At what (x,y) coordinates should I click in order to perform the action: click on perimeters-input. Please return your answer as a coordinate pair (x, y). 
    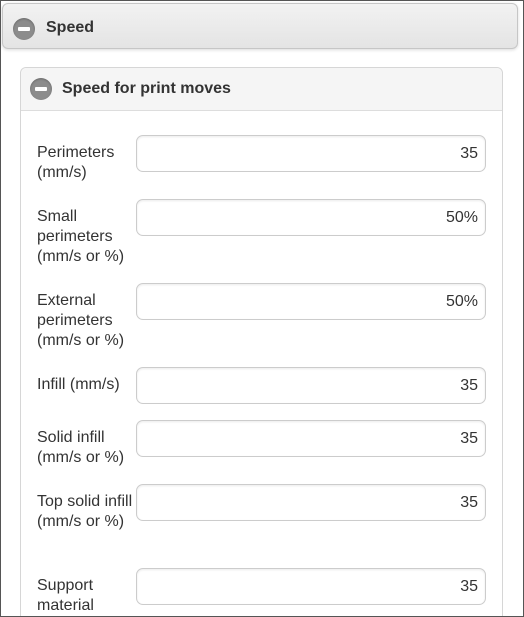
    Looking at the image, I should click on (311, 153).